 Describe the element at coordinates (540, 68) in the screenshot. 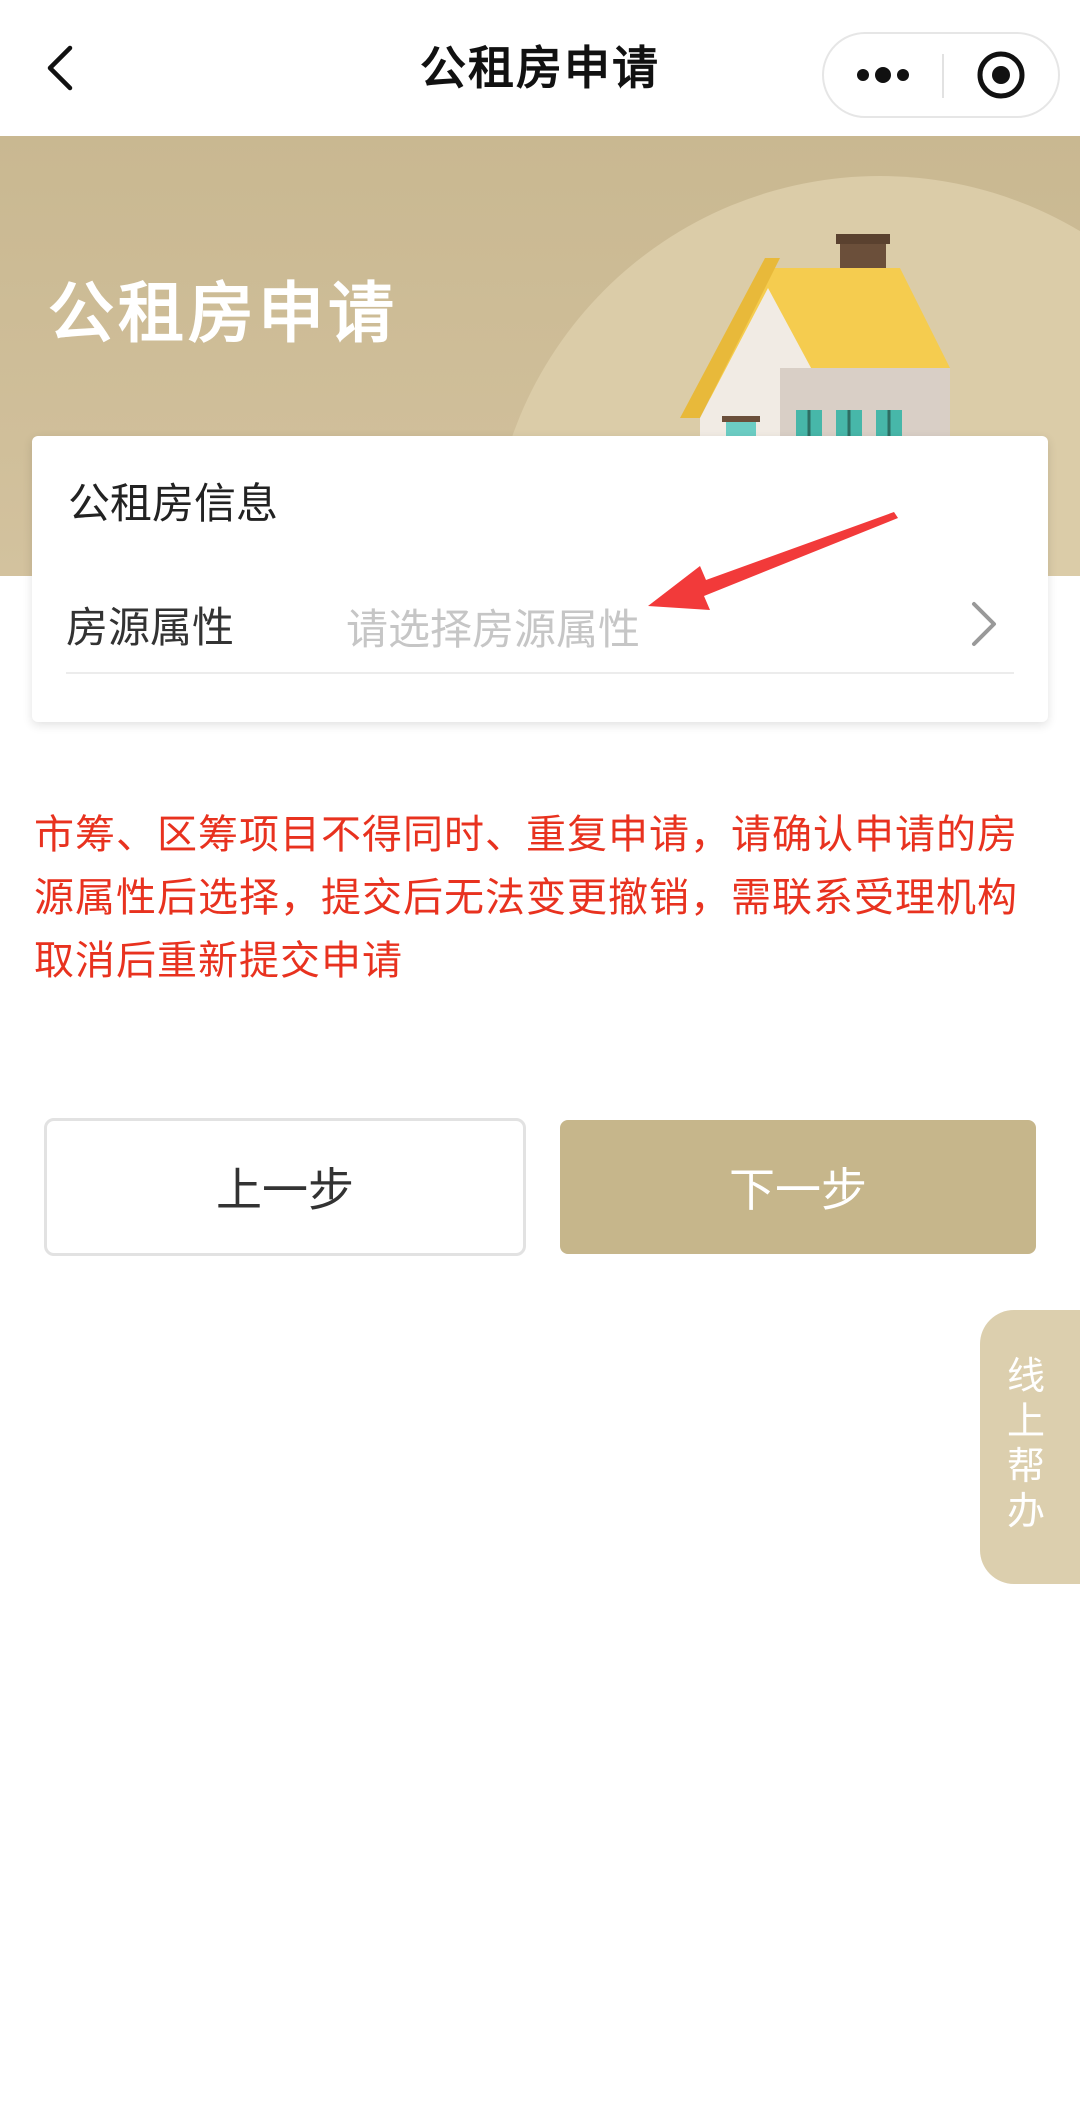

I see `nav-bar: 公租房申请` at that location.